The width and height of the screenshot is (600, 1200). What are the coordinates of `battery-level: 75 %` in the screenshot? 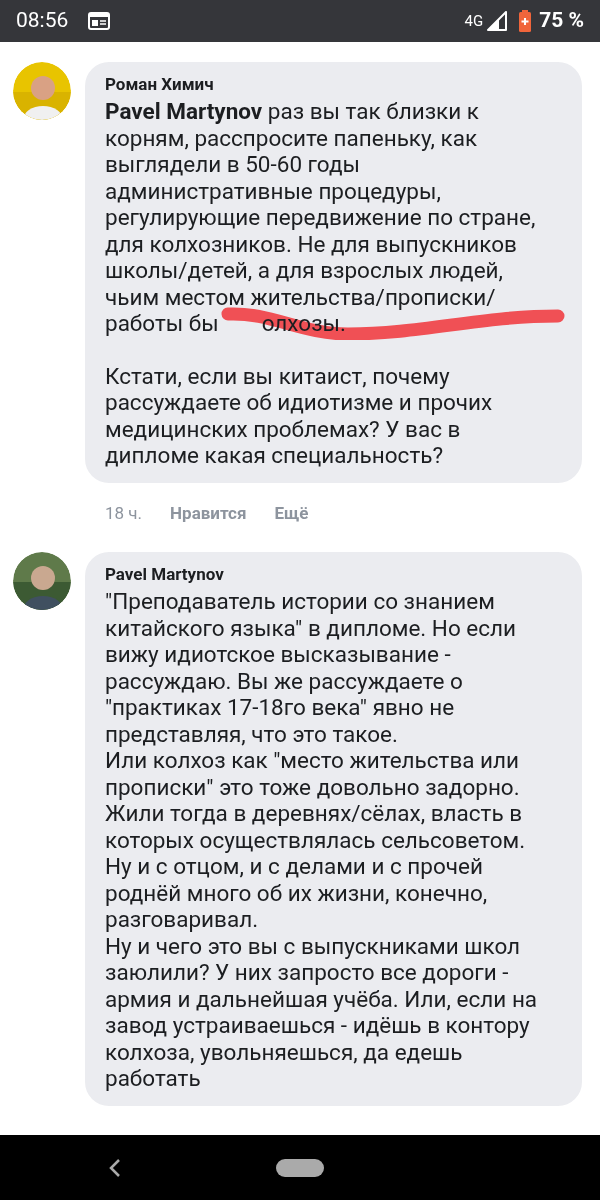 It's located at (561, 21).